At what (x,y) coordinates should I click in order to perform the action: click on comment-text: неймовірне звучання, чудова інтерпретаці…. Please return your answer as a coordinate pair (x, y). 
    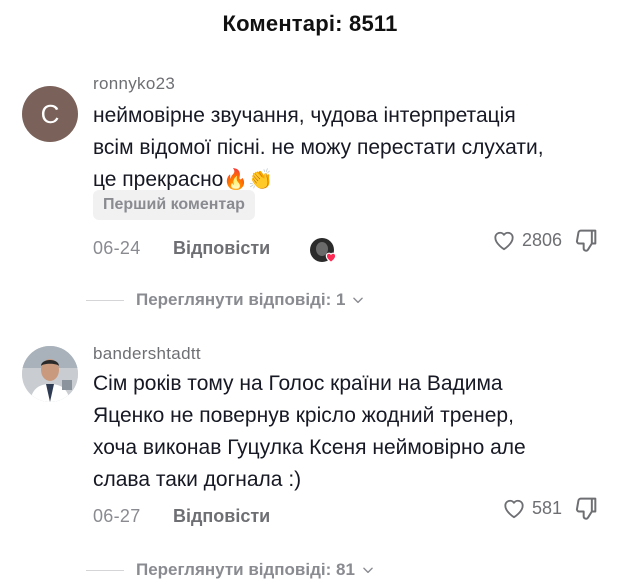
    Looking at the image, I should click on (323, 148).